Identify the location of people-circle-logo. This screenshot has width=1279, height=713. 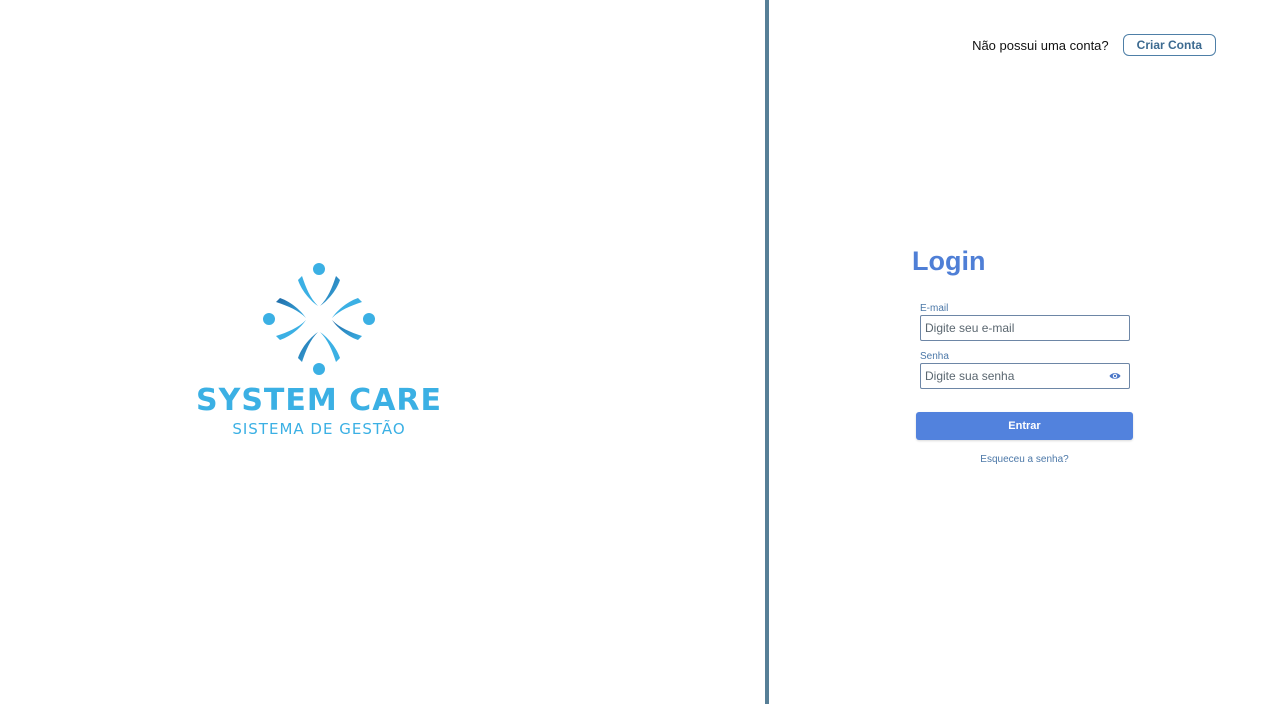
(319, 319).